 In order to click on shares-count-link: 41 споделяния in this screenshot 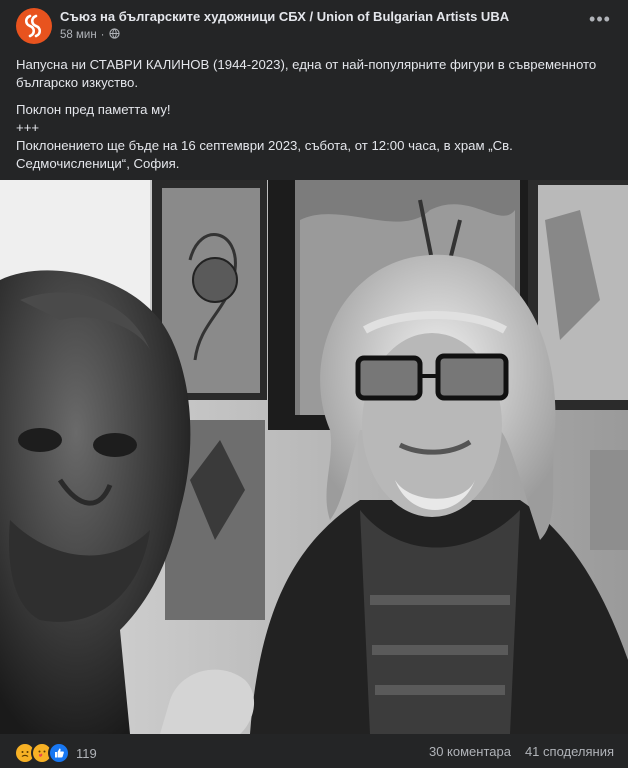, I will do `click(569, 751)`.